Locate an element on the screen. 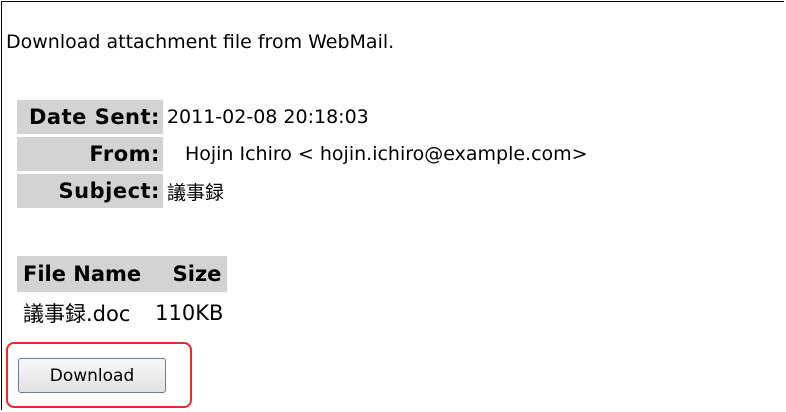 This screenshot has width=786, height=412. file-name-cell: 議事録.doc is located at coordinates (77, 314).